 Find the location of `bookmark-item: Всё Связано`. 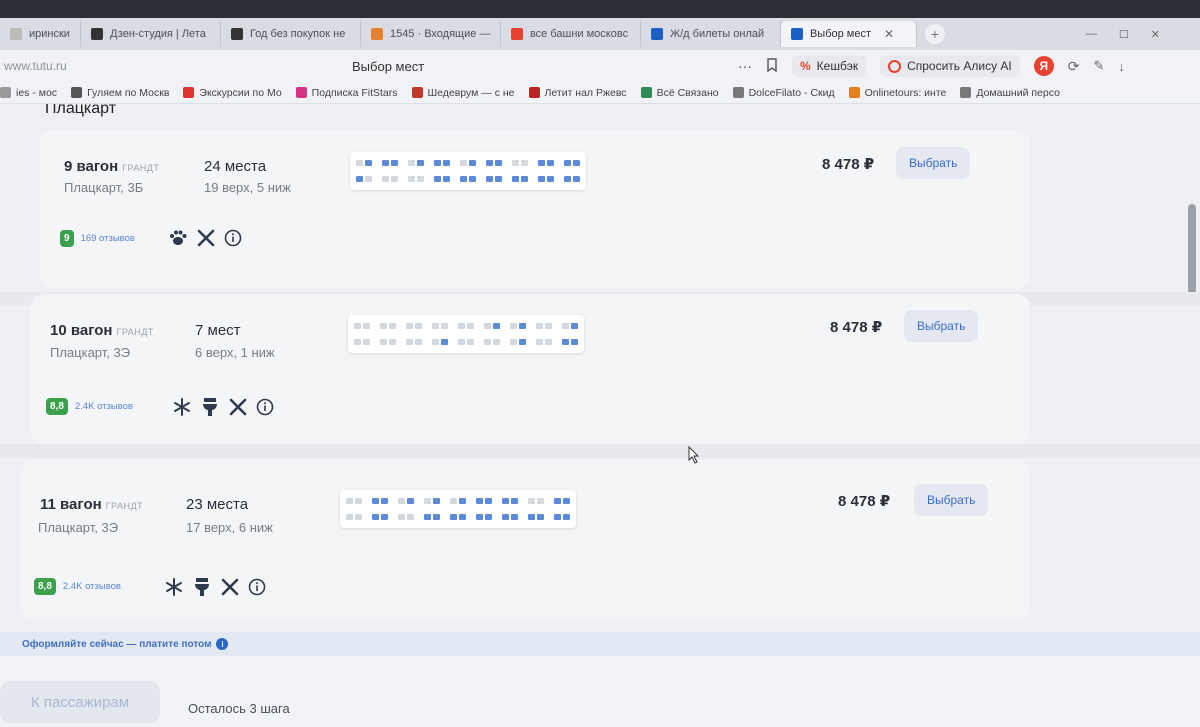

bookmark-item: Всё Связано is located at coordinates (679, 93).